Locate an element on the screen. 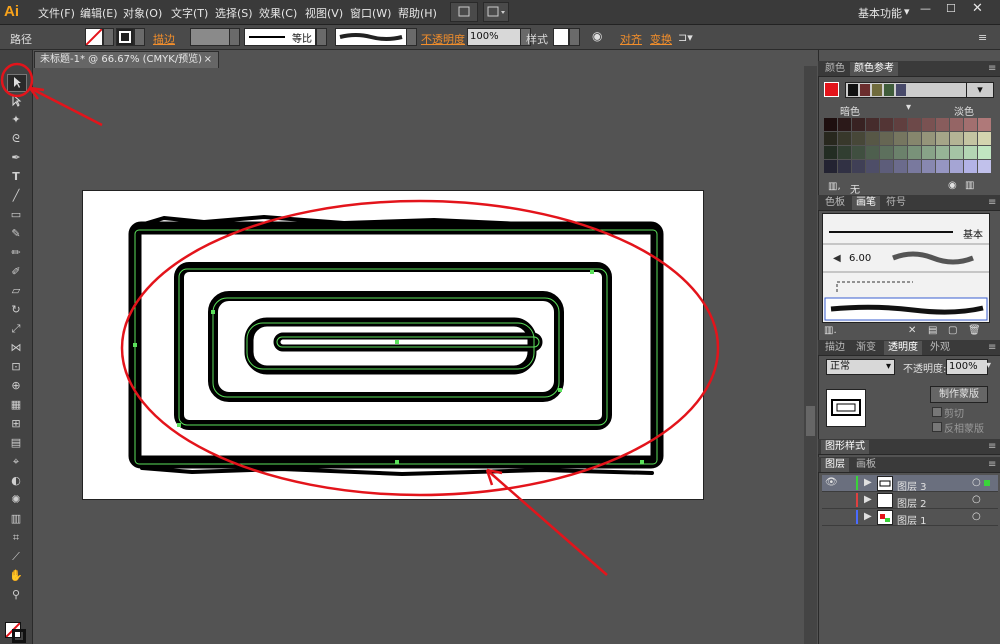 Image resolution: width=1000 pixels, height=644 pixels. invert-mask-checkbox is located at coordinates (937, 427).